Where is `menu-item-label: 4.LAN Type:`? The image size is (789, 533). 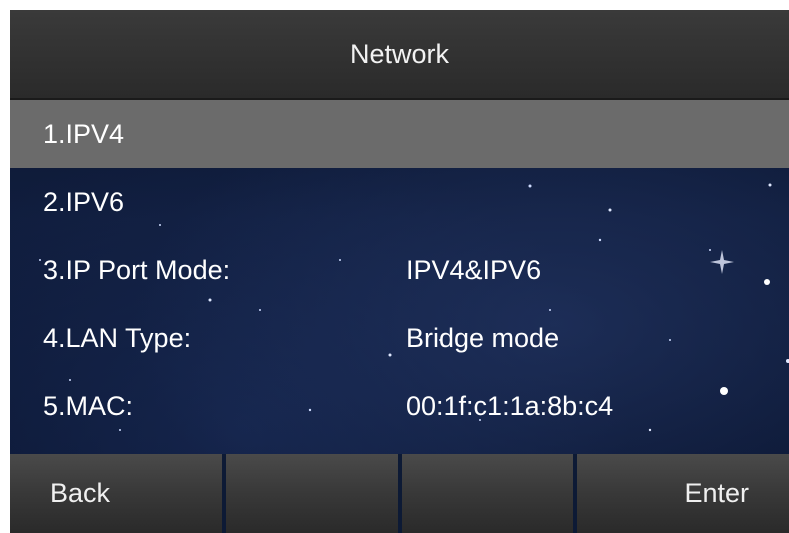
menu-item-label: 4.LAN Type: is located at coordinates (117, 337).